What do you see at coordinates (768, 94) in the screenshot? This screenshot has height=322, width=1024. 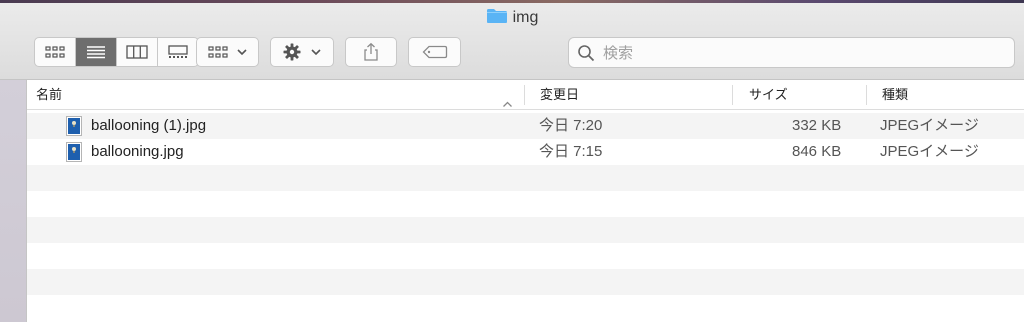 I see `column-header-size: サイズ` at bounding box center [768, 94].